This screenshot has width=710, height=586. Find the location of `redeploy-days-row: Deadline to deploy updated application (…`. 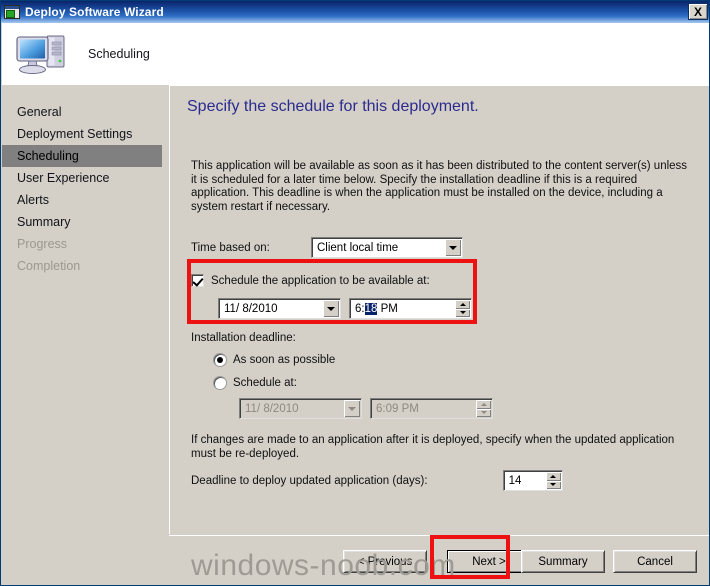

redeploy-days-row: Deadline to deploy updated application (… is located at coordinates (441, 480).